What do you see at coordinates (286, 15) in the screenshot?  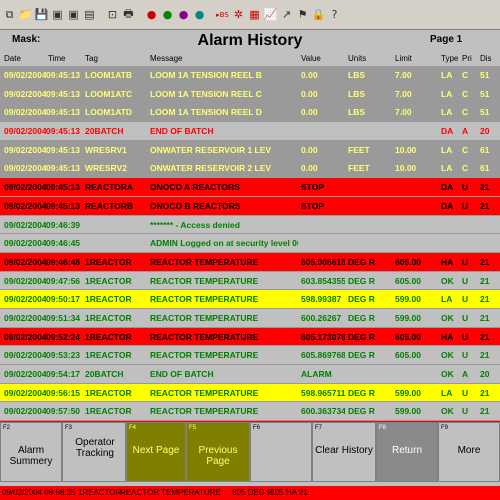 I see `arrow-icon: ↗` at bounding box center [286, 15].